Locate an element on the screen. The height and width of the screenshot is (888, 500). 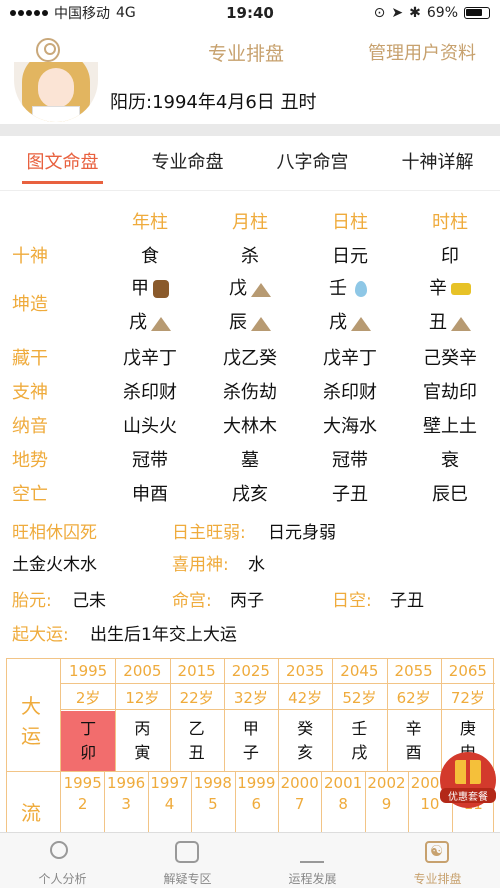
terrain-row: 地势 冠带 墓 冠带 衰 is located at coordinates (250, 457).